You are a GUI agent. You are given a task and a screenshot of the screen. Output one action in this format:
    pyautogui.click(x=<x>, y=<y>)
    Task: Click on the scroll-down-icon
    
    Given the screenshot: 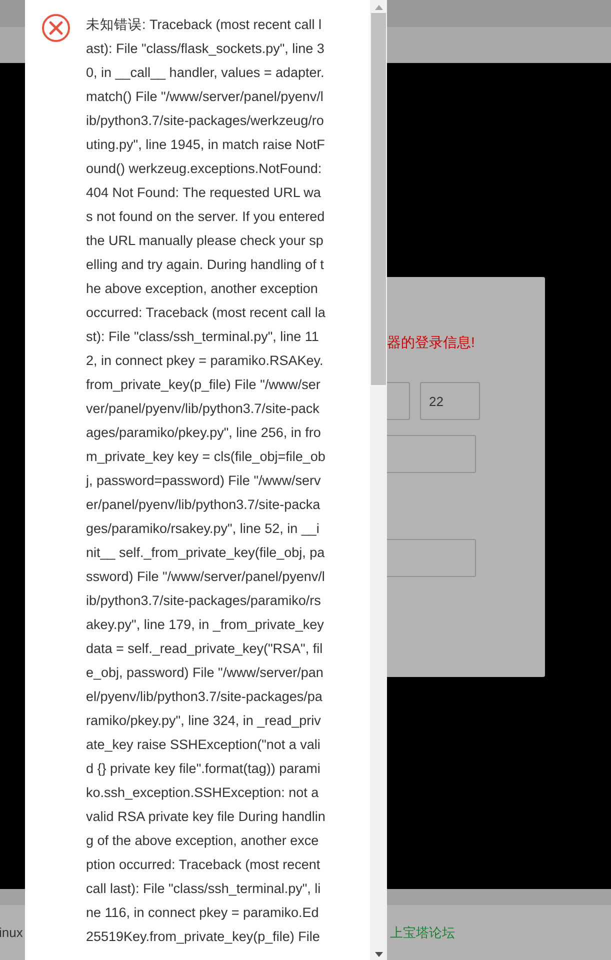 What is the action you would take?
    pyautogui.click(x=378, y=954)
    